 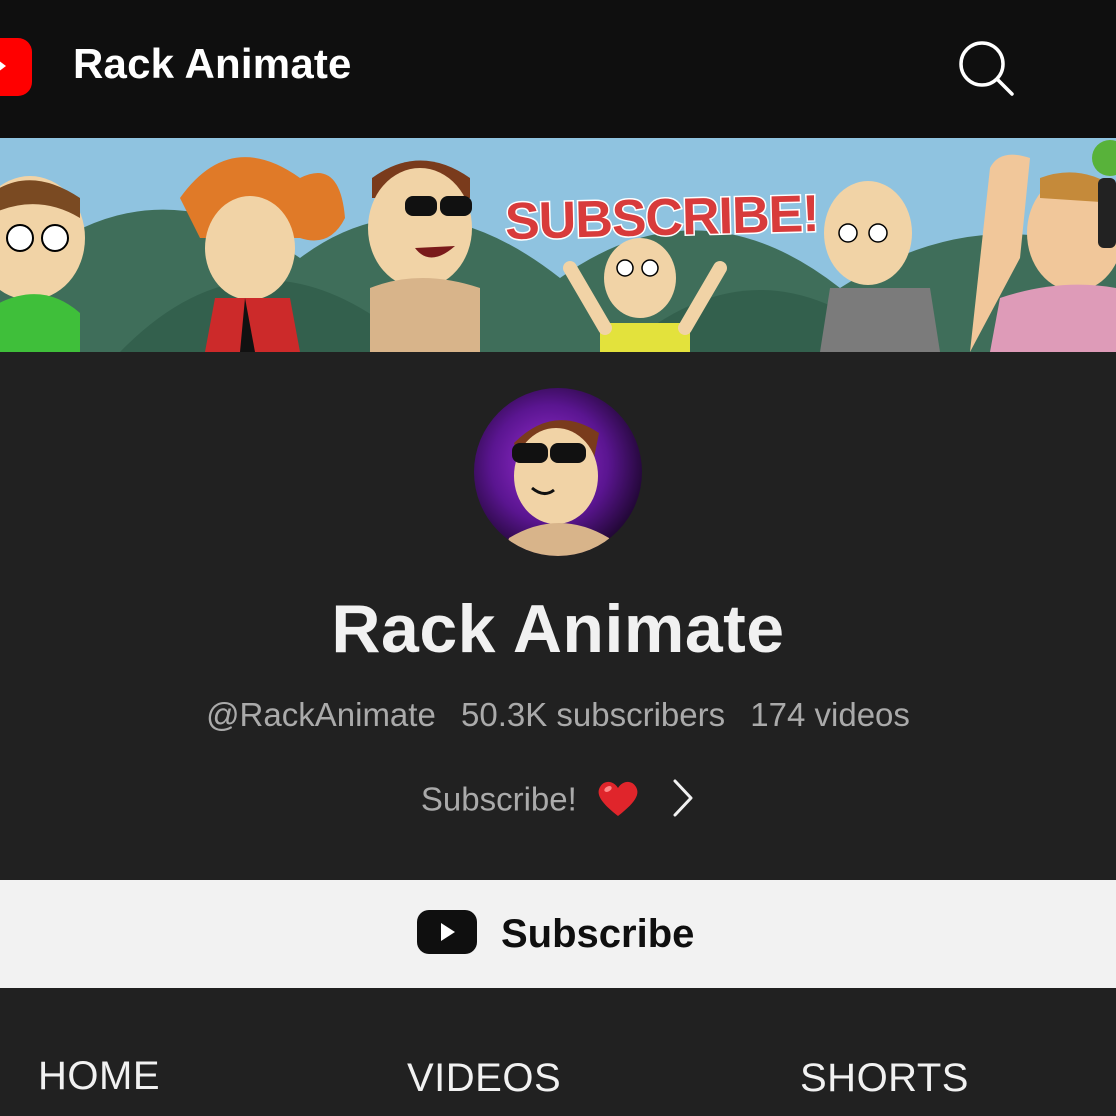 What do you see at coordinates (558, 1052) in the screenshot?
I see `channel-tabs: HOME VIDEOS SHORTS` at bounding box center [558, 1052].